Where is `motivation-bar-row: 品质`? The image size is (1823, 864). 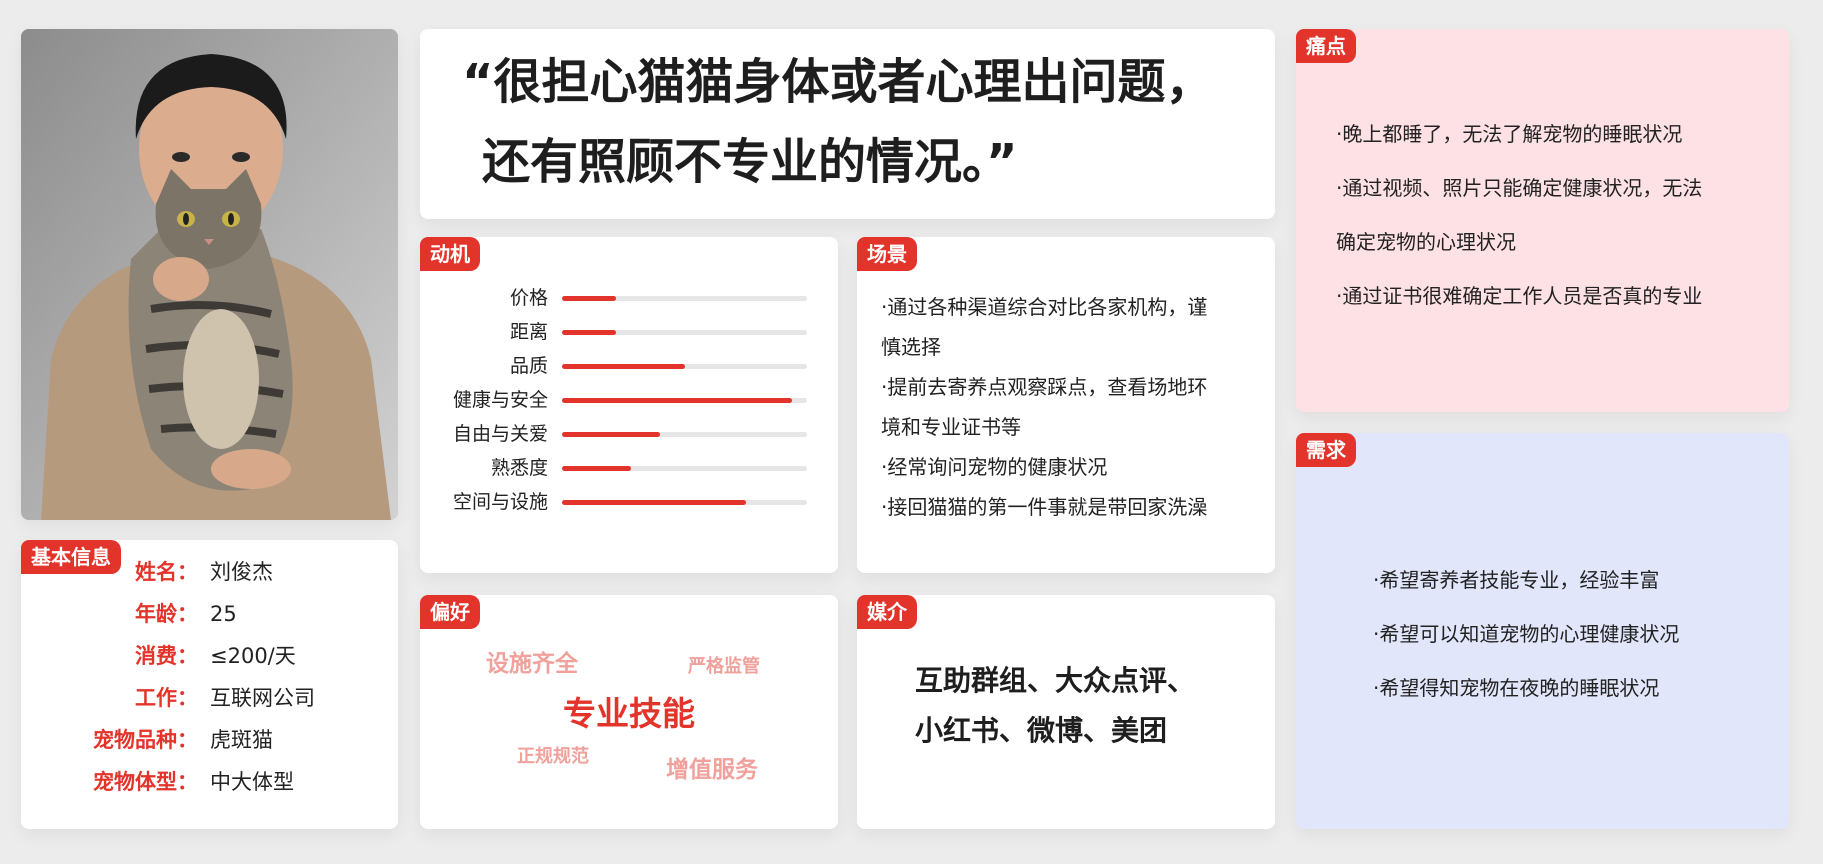
motivation-bar-row: 品质 is located at coordinates (629, 366).